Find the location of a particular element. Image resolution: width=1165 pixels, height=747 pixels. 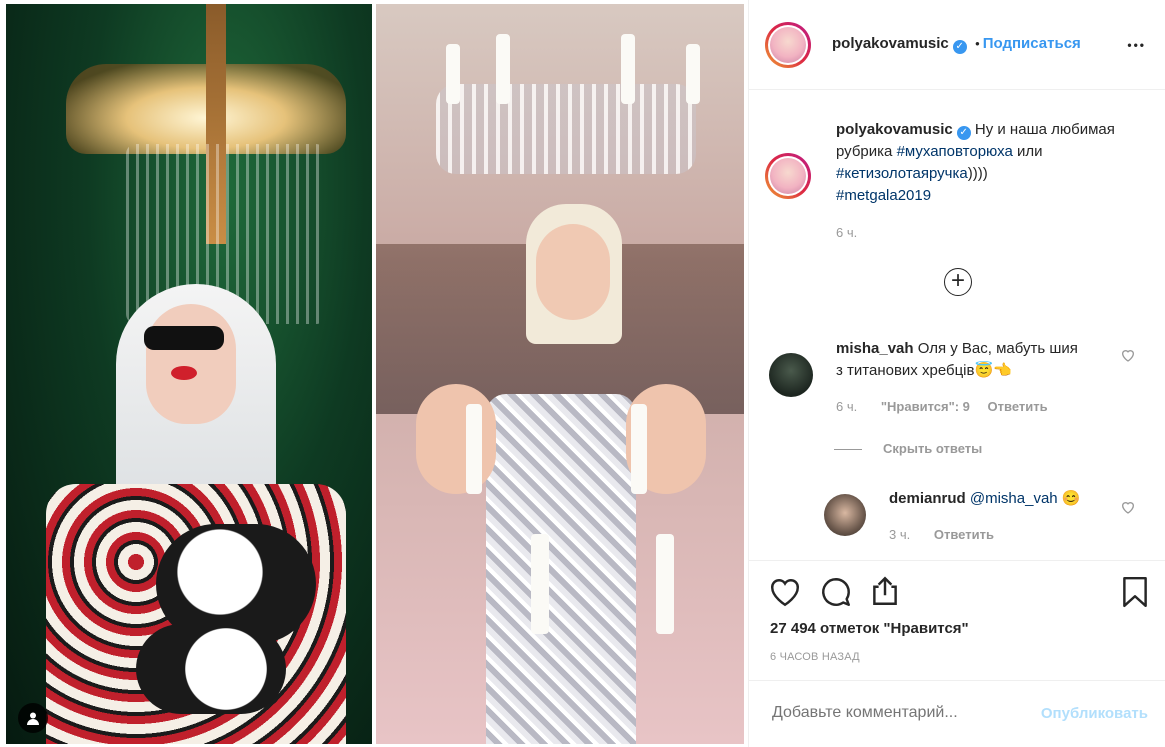

commenter-avatar is located at coordinates (791, 375).